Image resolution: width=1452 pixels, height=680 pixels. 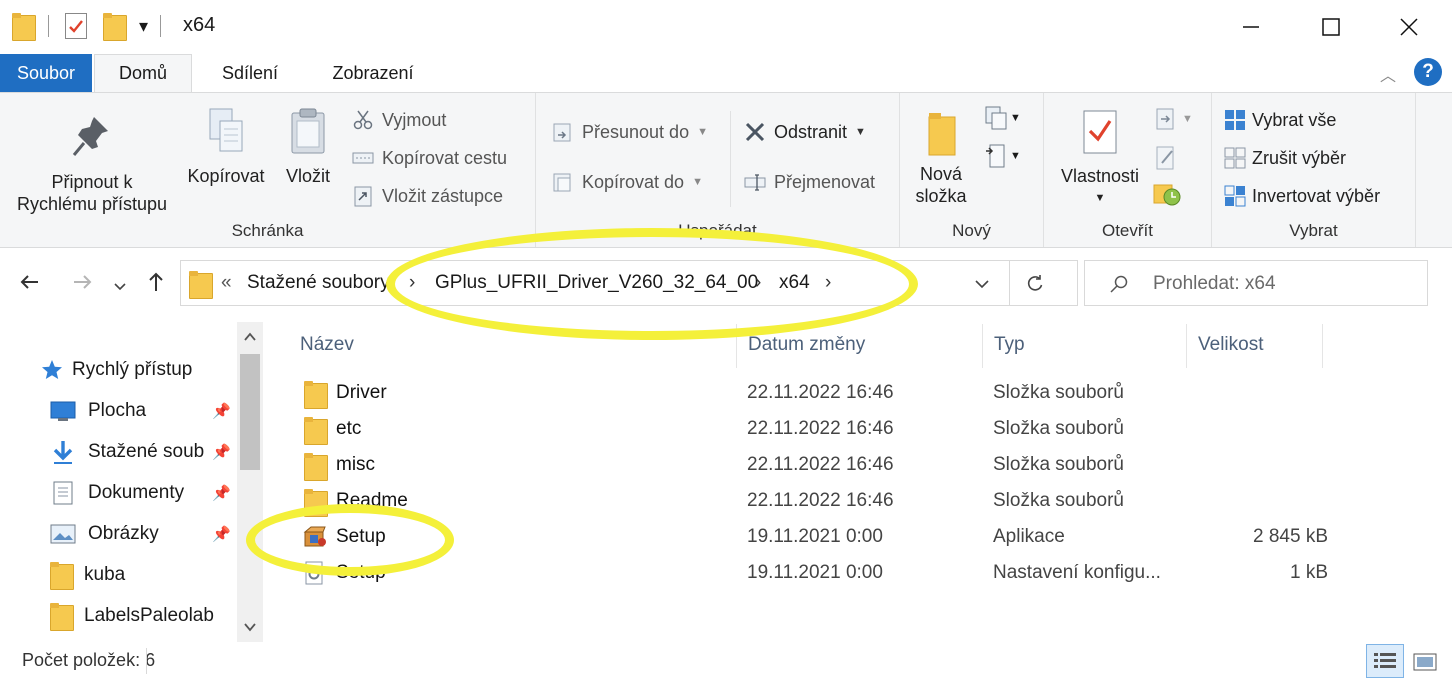 I want to click on nav-quick-access-label: Rychlý přístup, so click(x=132, y=369).